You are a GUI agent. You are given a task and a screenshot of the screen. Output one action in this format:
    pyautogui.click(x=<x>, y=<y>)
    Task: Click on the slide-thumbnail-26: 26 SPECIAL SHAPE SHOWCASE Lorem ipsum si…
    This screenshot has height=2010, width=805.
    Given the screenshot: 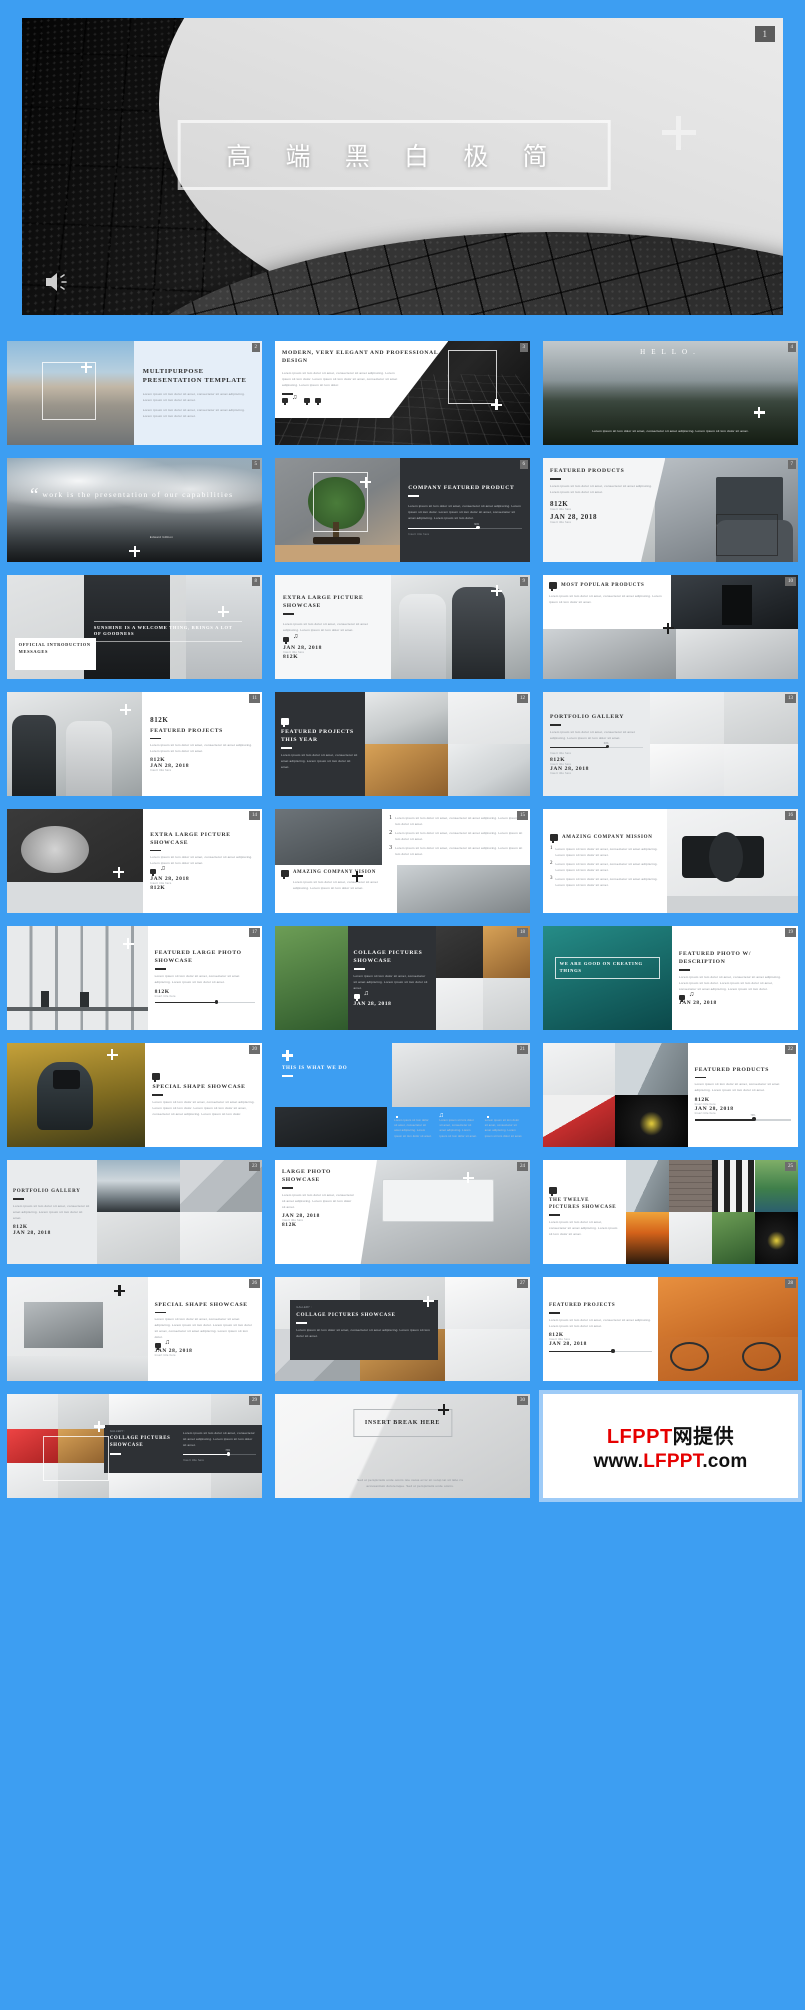 What is the action you would take?
    pyautogui.click(x=134, y=1329)
    